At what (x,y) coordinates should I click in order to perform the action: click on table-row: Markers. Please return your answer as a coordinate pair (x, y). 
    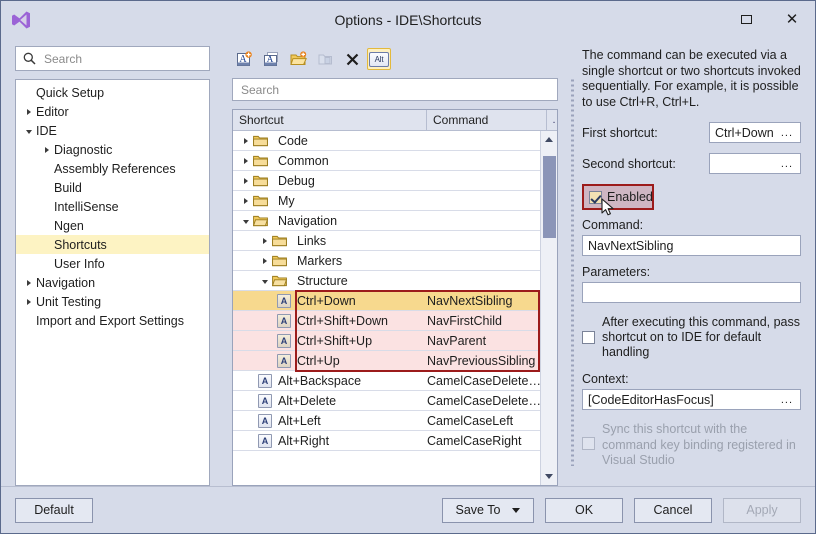
    Looking at the image, I should click on (386, 261).